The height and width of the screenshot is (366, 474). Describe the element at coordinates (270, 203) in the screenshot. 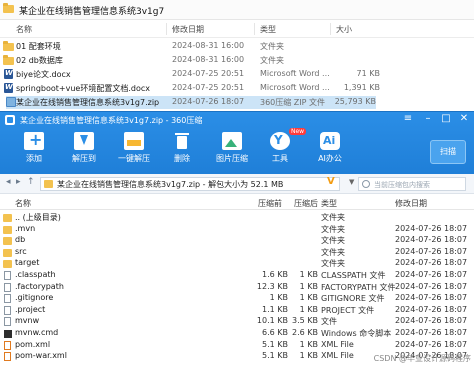

I see `column-size: 压缩前` at that location.